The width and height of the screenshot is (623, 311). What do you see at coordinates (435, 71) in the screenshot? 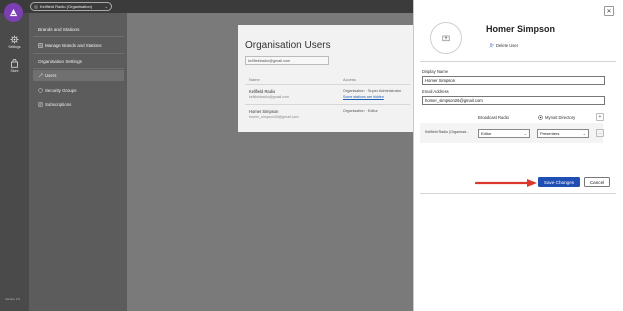
I see `display-name-label: Display Name` at bounding box center [435, 71].